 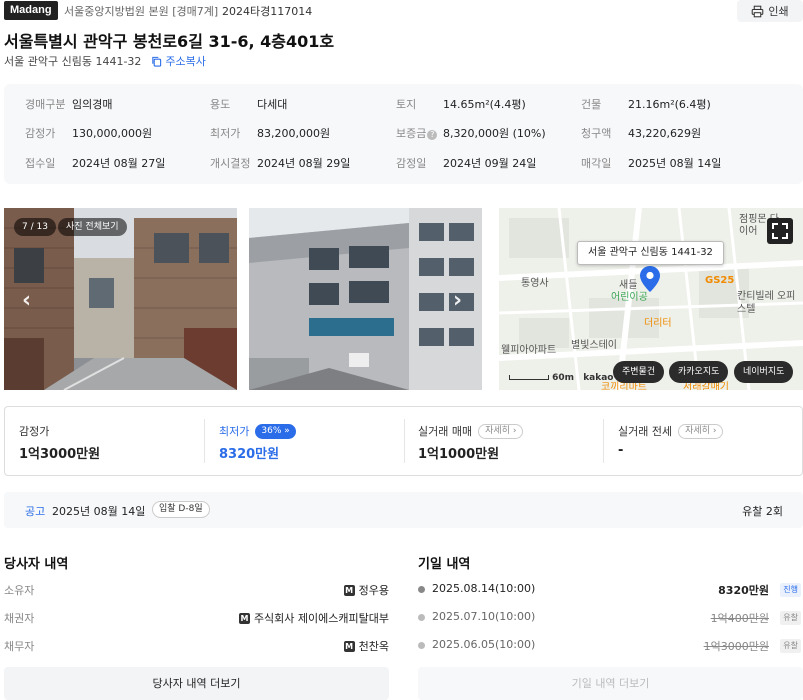 I want to click on party-row-debtor: 채무자 M 천찬옥, so click(x=196, y=646).